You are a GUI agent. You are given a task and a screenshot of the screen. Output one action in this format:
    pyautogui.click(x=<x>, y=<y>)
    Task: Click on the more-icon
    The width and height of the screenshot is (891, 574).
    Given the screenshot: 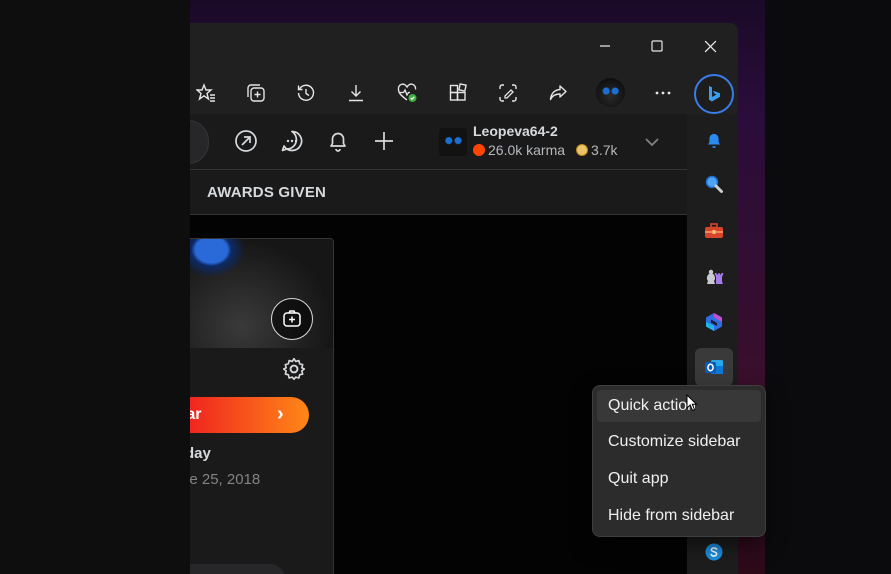 What is the action you would take?
    pyautogui.click(x=663, y=93)
    